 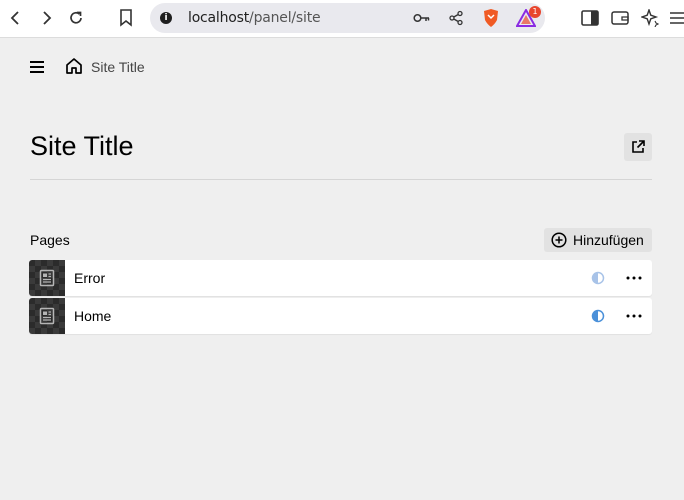 I want to click on page-list-item: Home, so click(x=340, y=316).